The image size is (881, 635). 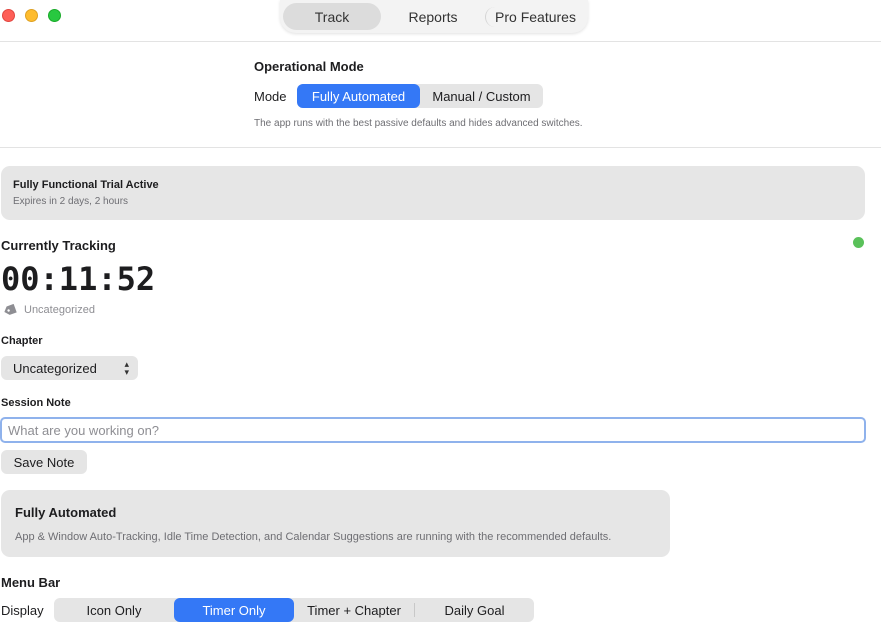 I want to click on save-note-button: Save Note, so click(x=44, y=462).